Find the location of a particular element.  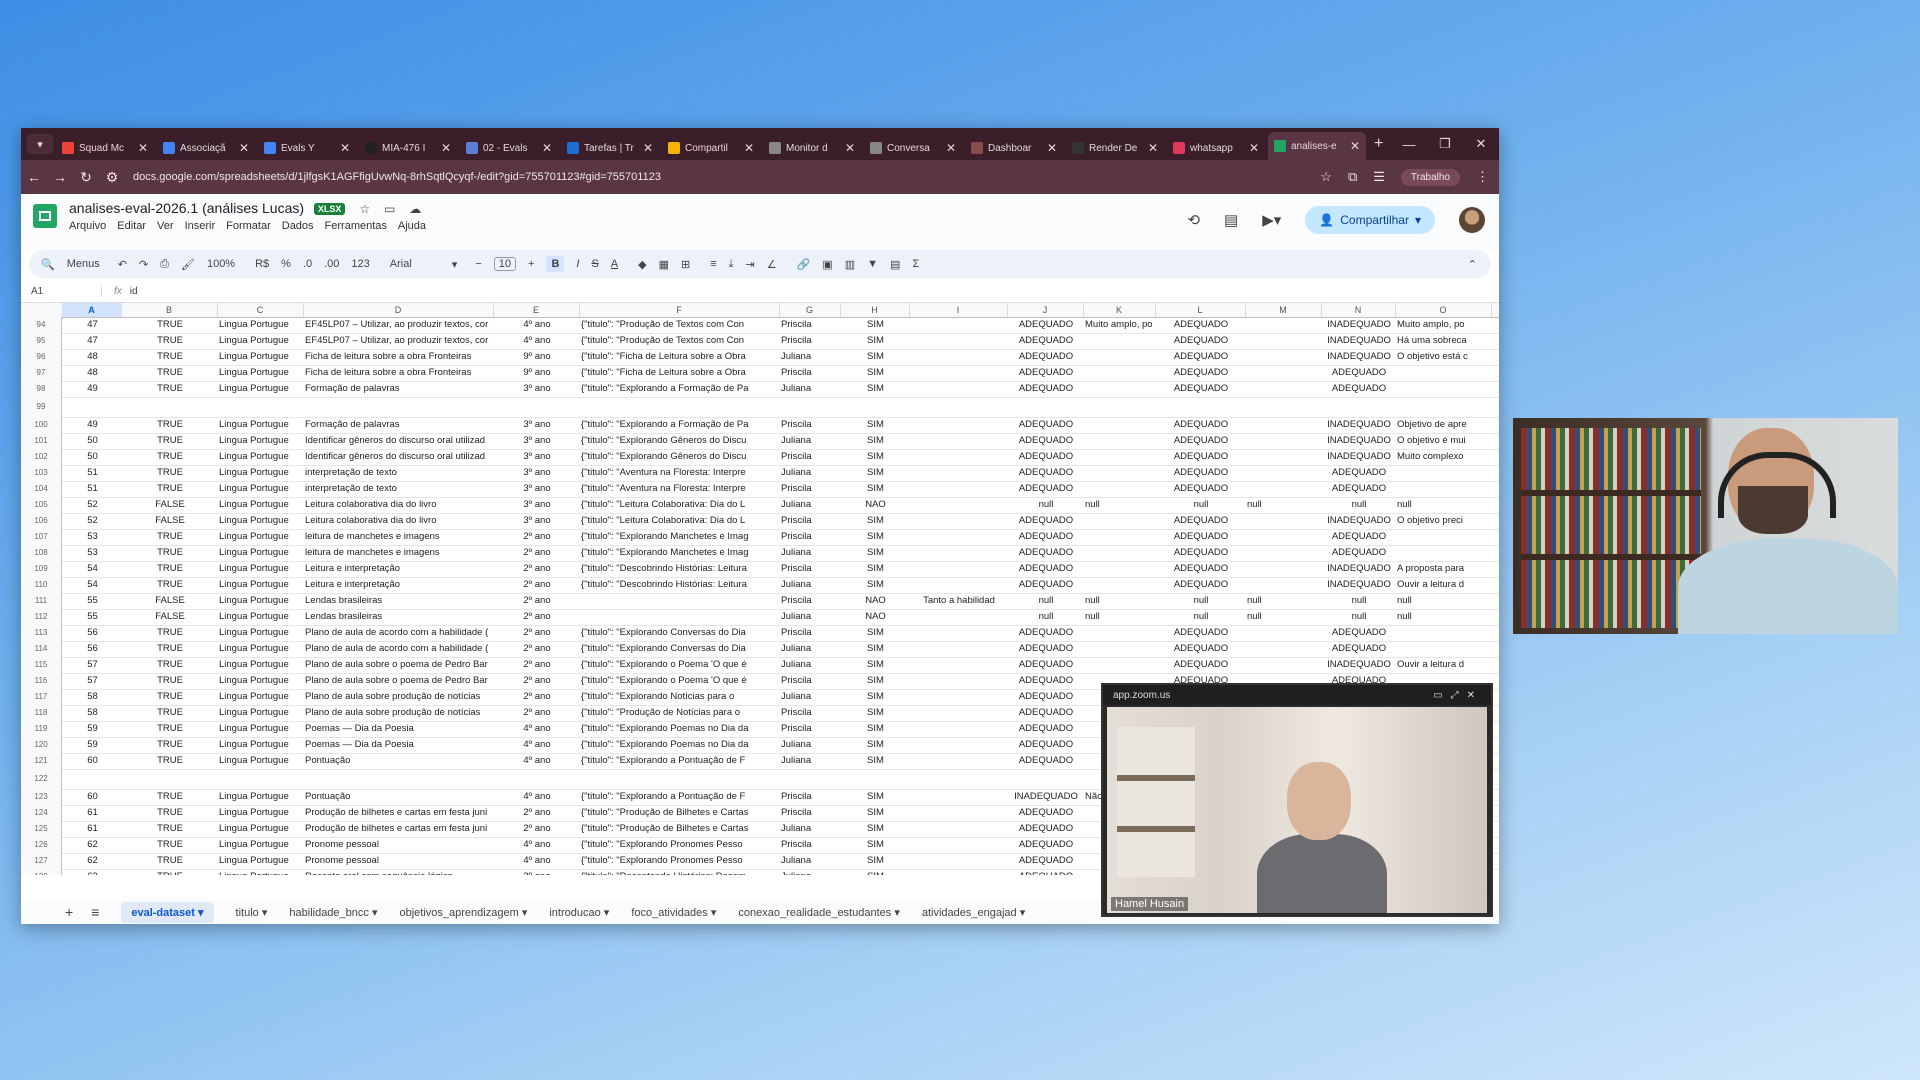

table-cell: 54 is located at coordinates (91, 569).